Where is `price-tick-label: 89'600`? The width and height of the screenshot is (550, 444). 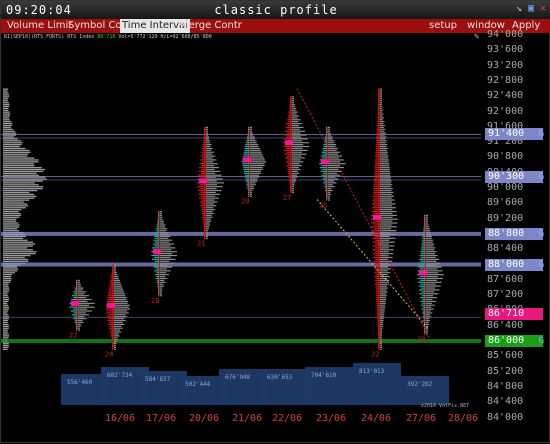
price-tick-label: 89'600 is located at coordinates (505, 203).